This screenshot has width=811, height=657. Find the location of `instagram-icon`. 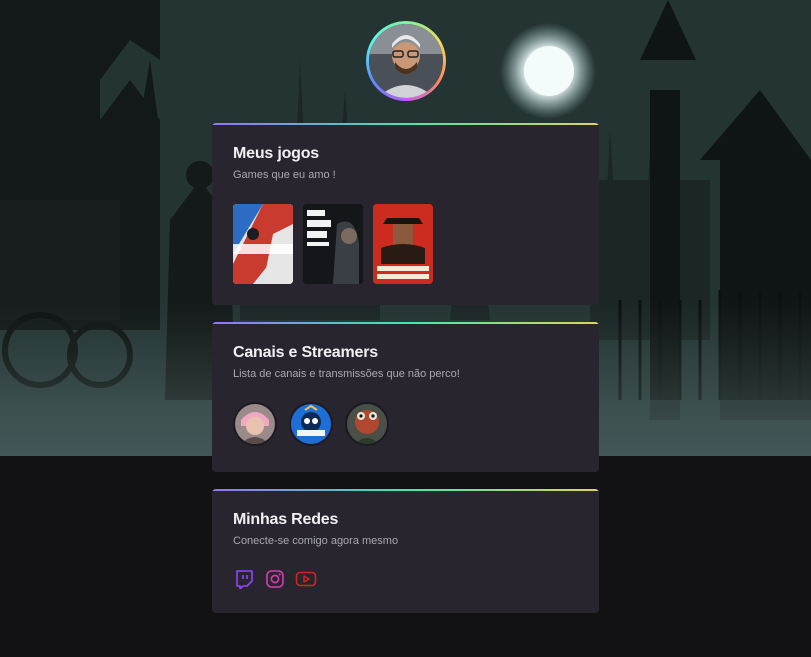

instagram-icon is located at coordinates (275, 579).